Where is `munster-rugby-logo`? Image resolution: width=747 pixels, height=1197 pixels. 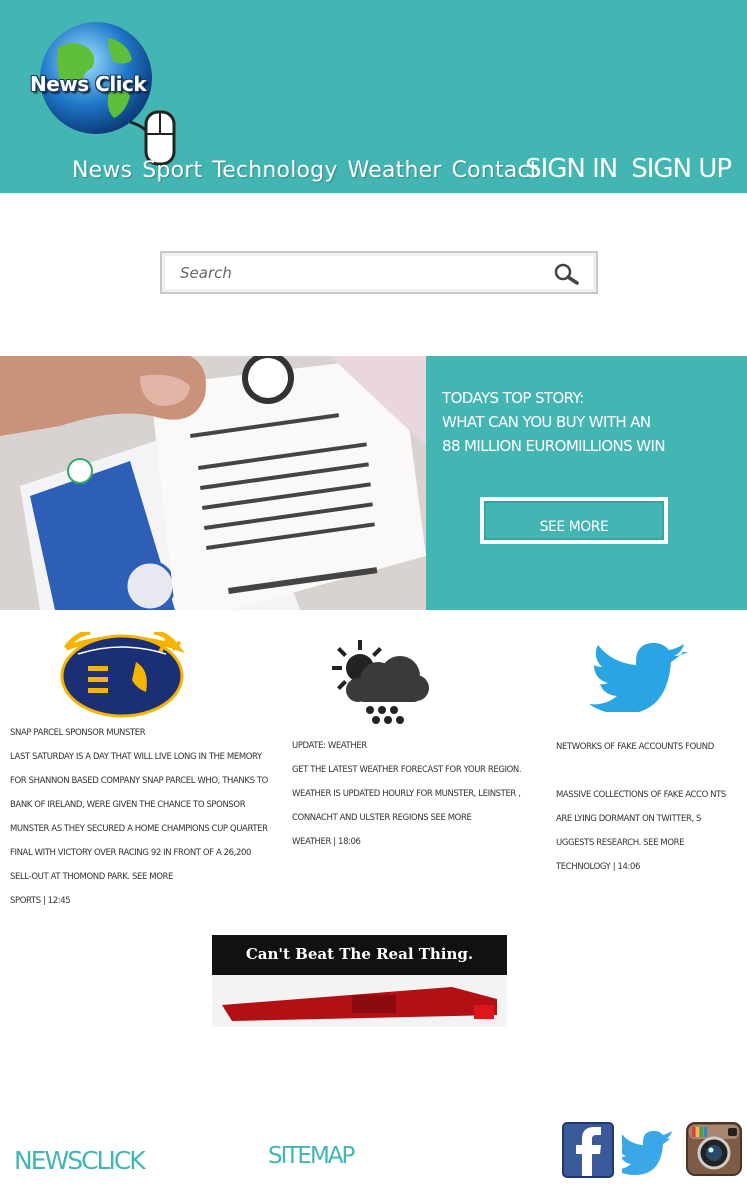 munster-rugby-logo is located at coordinates (122, 675).